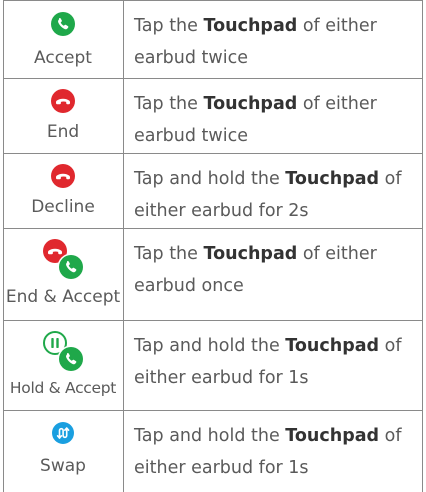 This screenshot has height=492, width=426. What do you see at coordinates (64, 260) in the screenshot?
I see `end-and-accept-icon` at bounding box center [64, 260].